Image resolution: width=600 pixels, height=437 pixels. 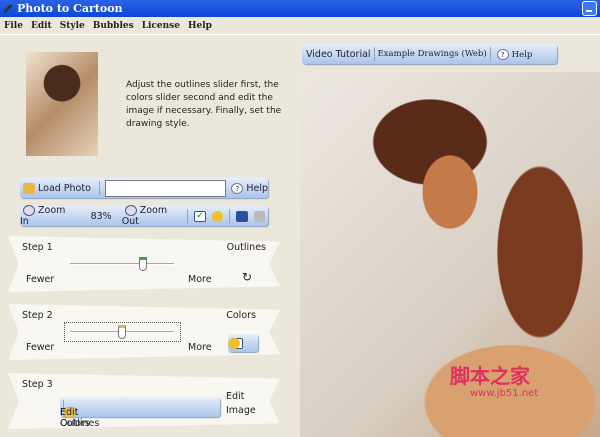 I want to click on zoom-in-button: Zoom In, so click(x=47, y=216).